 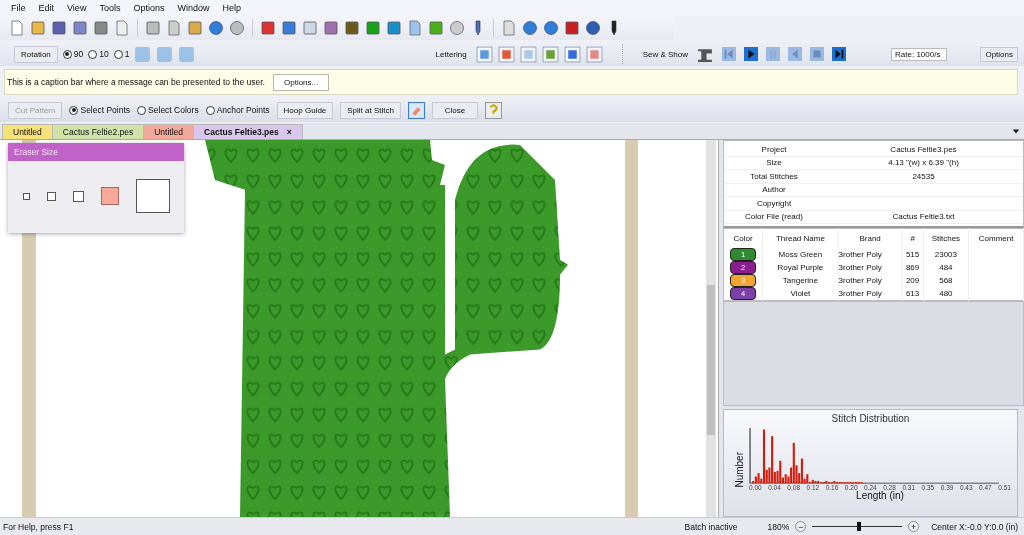 I want to click on document-tab: Cactus Feltie3.pes ×, so click(x=248, y=131).